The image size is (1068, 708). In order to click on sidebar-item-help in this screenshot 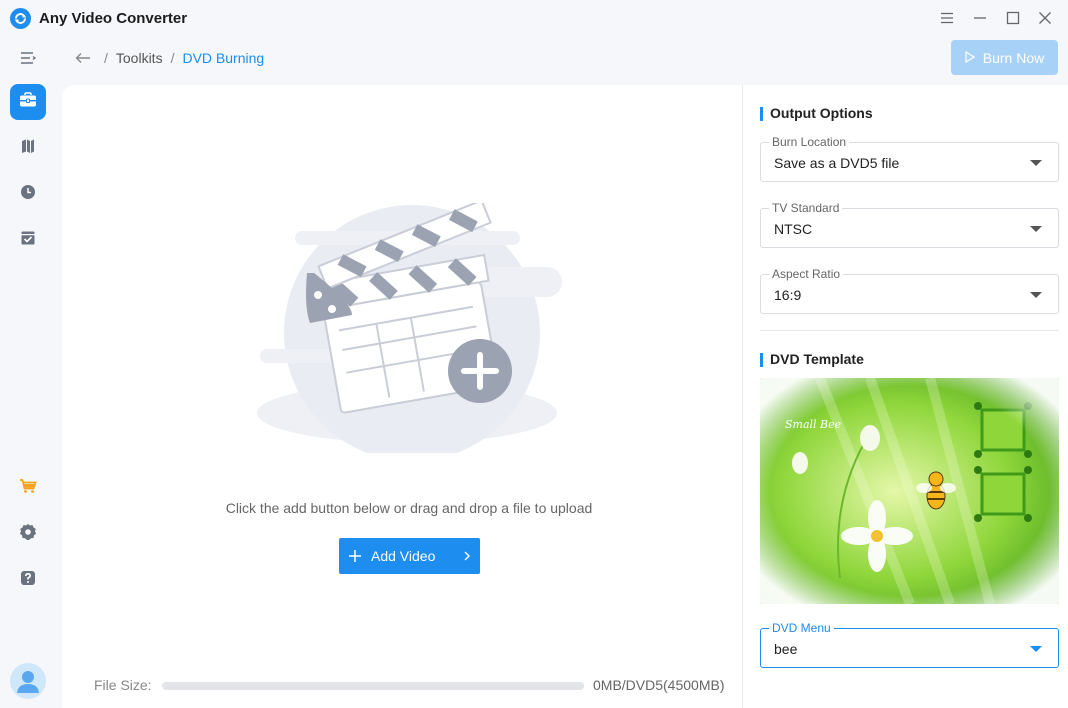, I will do `click(28, 580)`.